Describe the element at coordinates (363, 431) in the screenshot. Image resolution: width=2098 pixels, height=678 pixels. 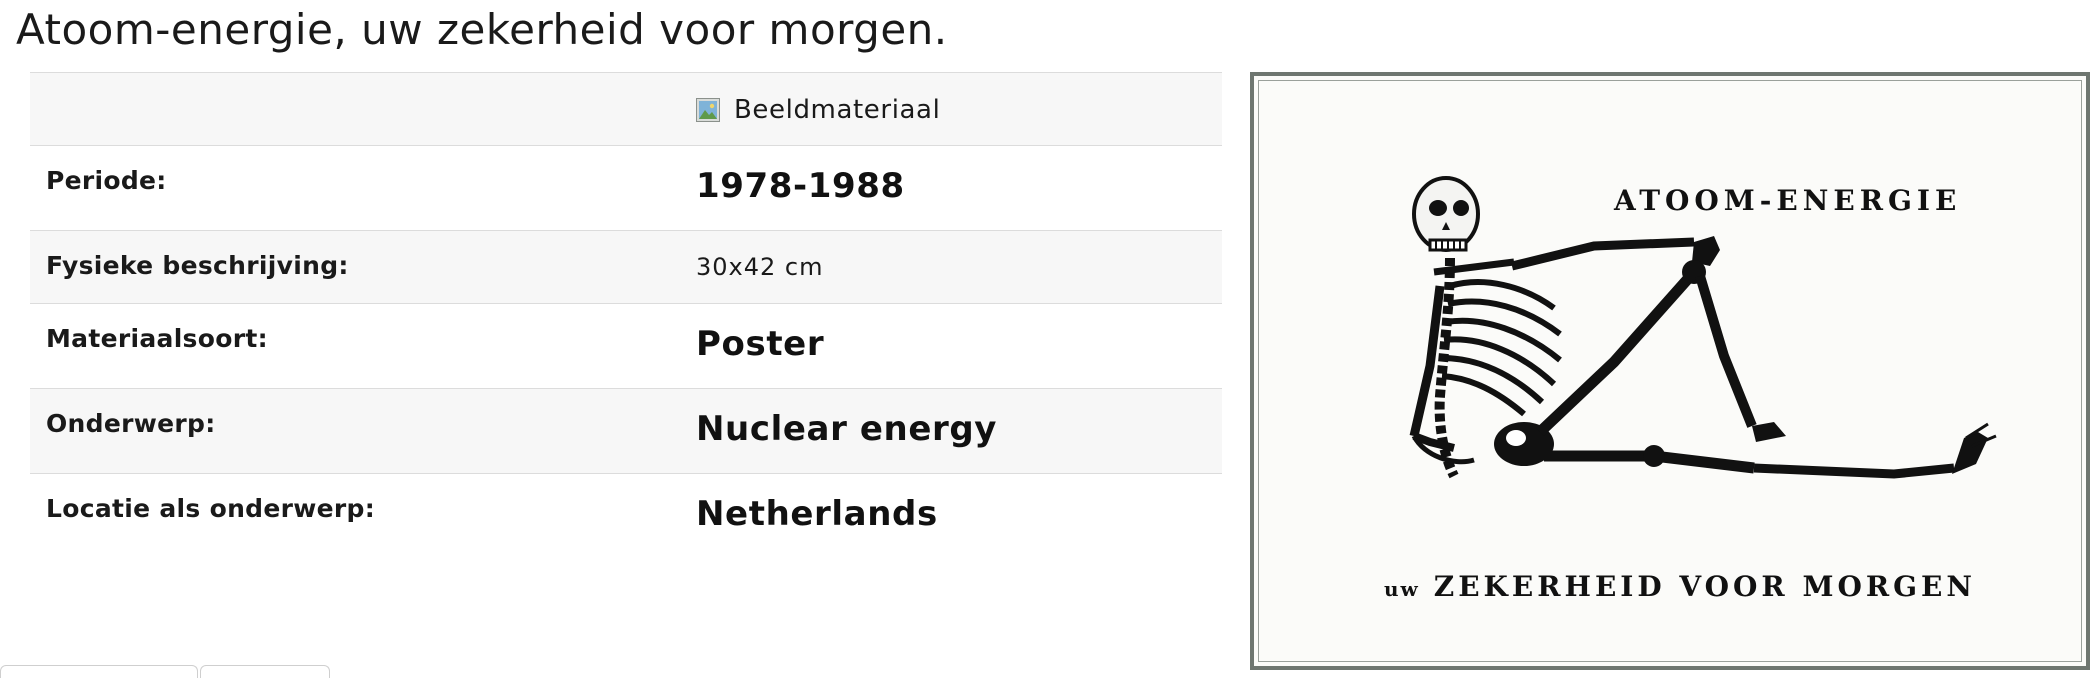
I see `subject-label-cell: Onderwerp:` at that location.